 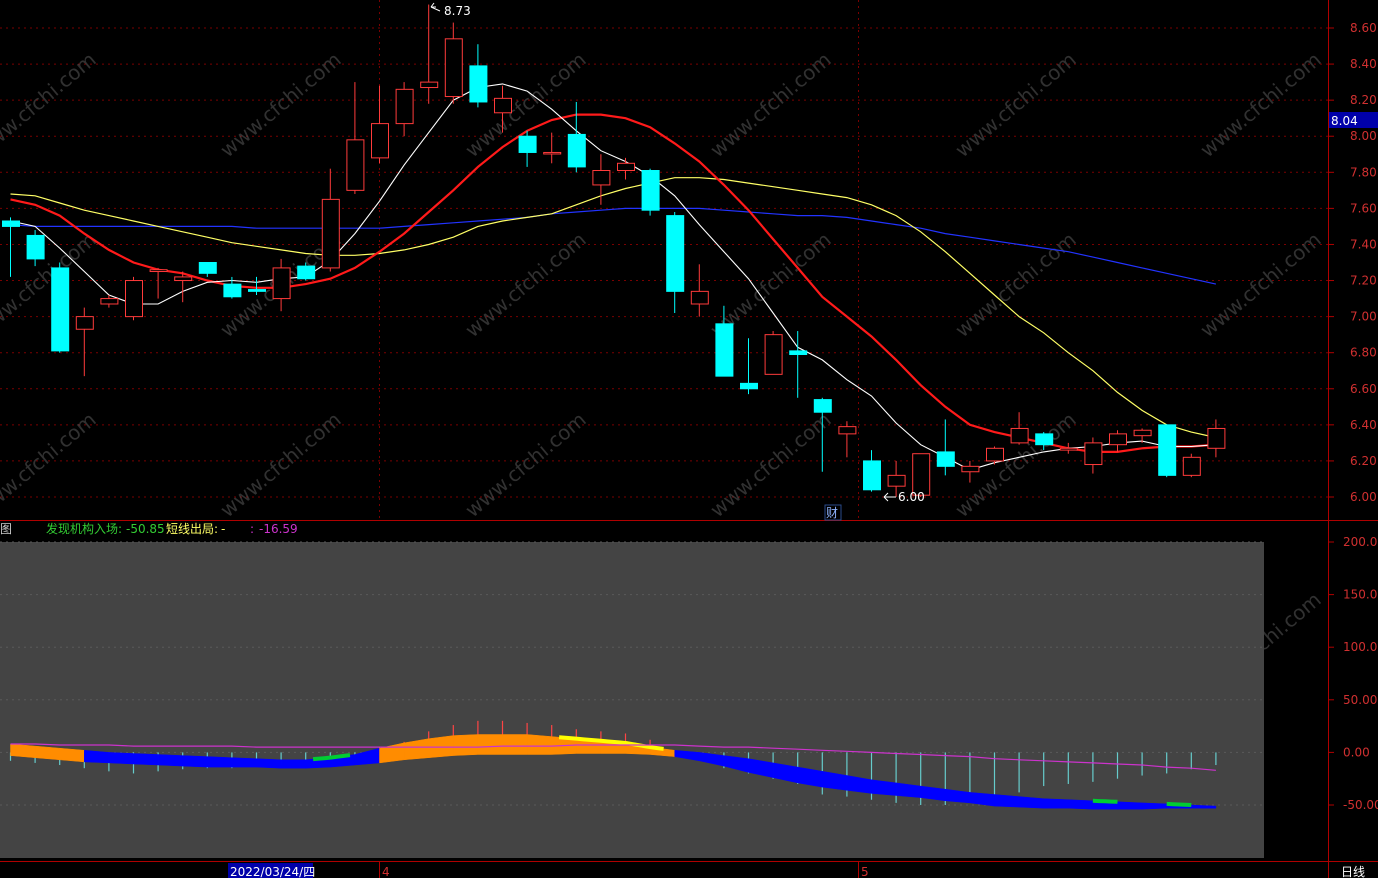 I want to click on price-axis-label: 7.40, so click(x=1363, y=244).